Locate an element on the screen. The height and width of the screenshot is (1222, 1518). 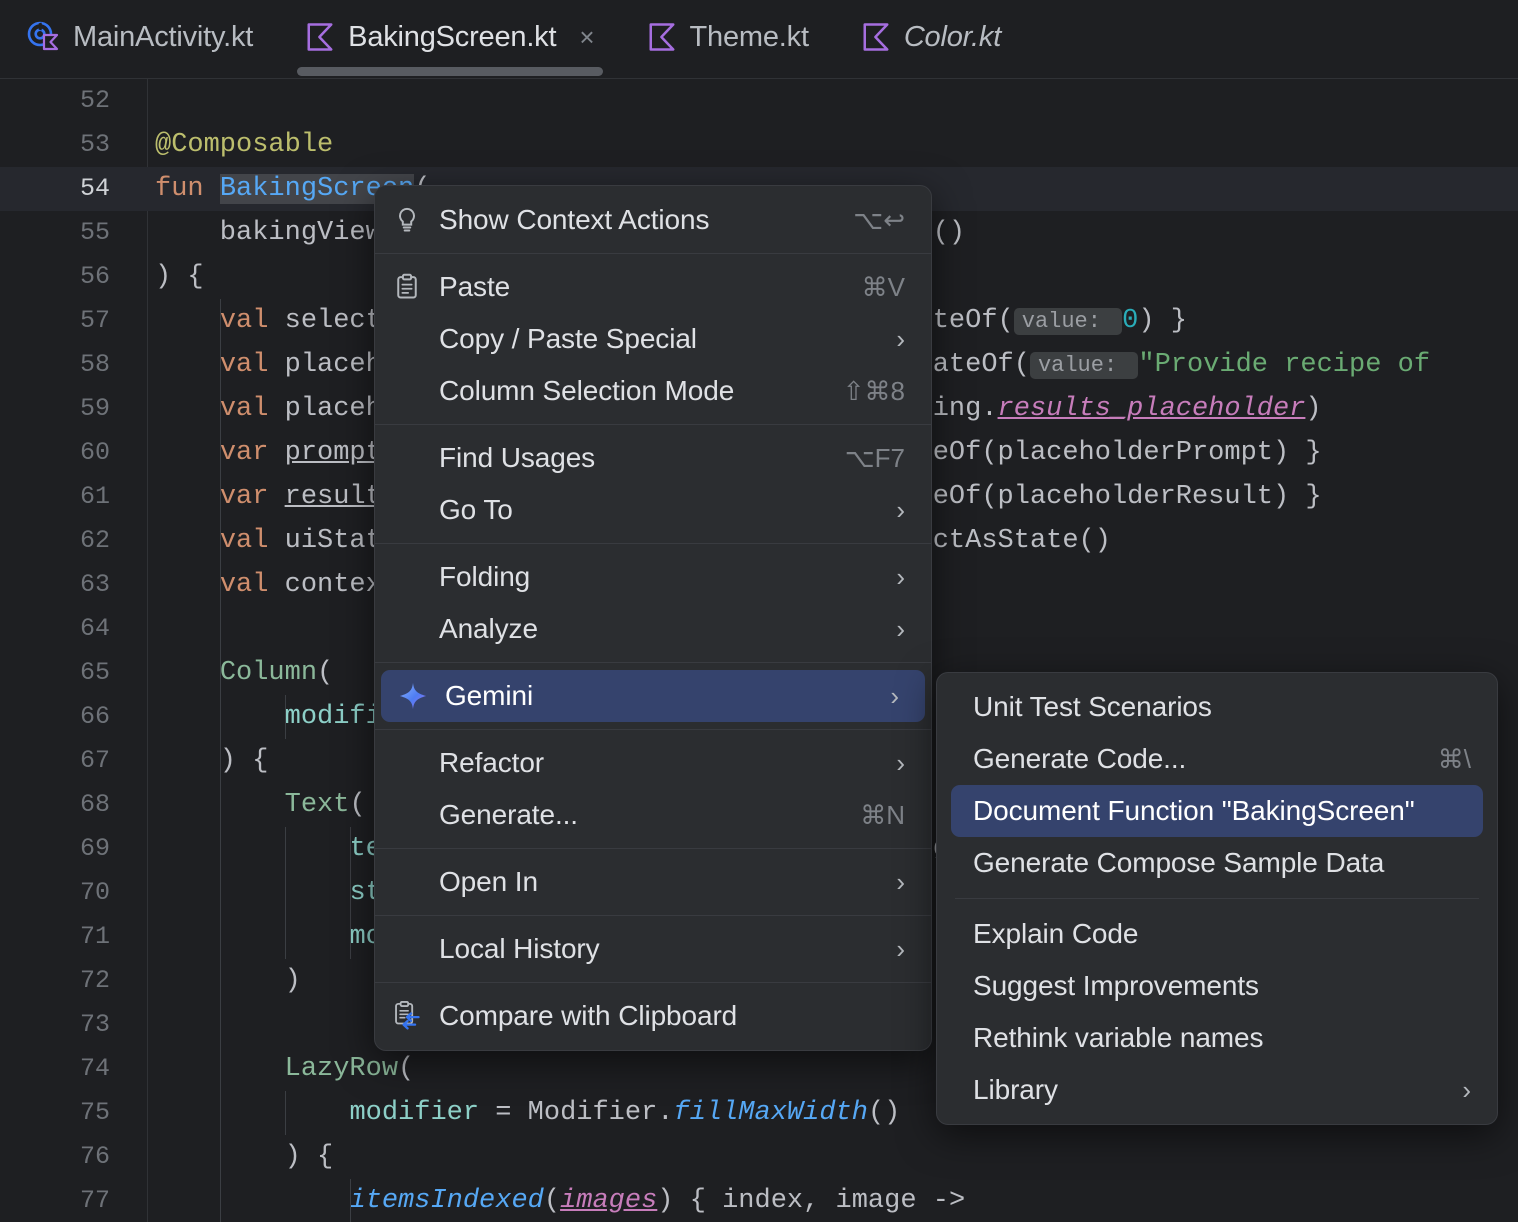
menu-item-go-to: Go To › is located at coordinates (653, 510).